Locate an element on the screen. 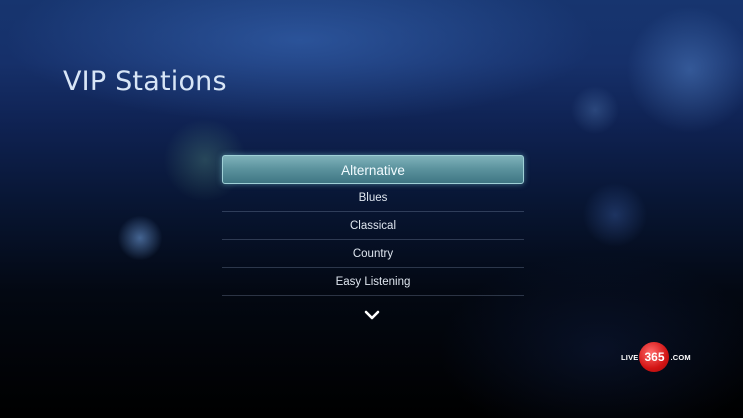 The width and height of the screenshot is (743, 418). page-title: VIP Stations is located at coordinates (145, 81).